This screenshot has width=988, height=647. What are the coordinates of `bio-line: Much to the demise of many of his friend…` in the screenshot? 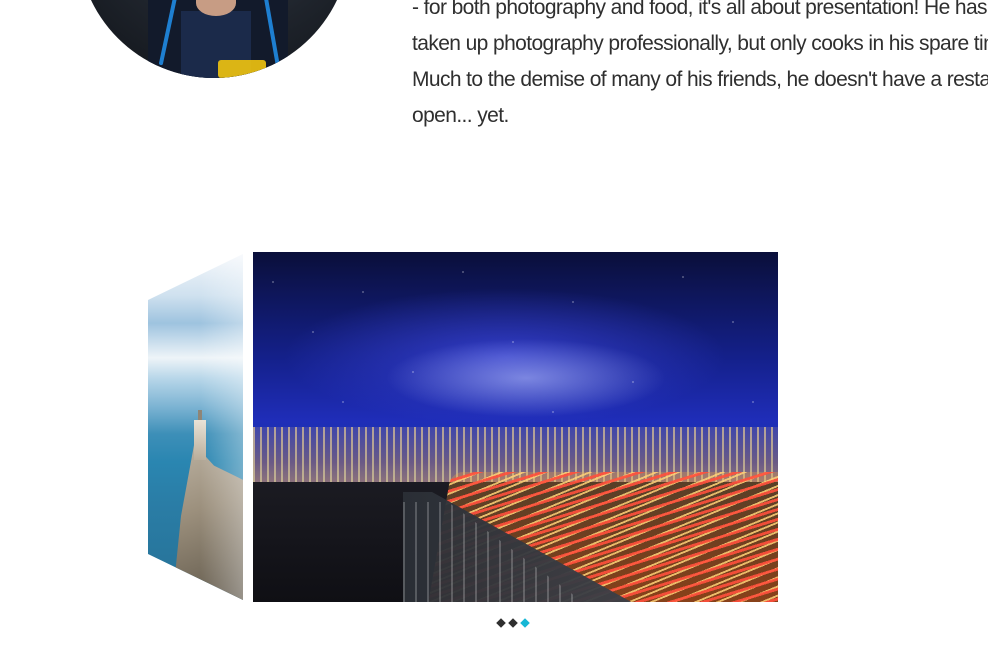 It's located at (700, 79).